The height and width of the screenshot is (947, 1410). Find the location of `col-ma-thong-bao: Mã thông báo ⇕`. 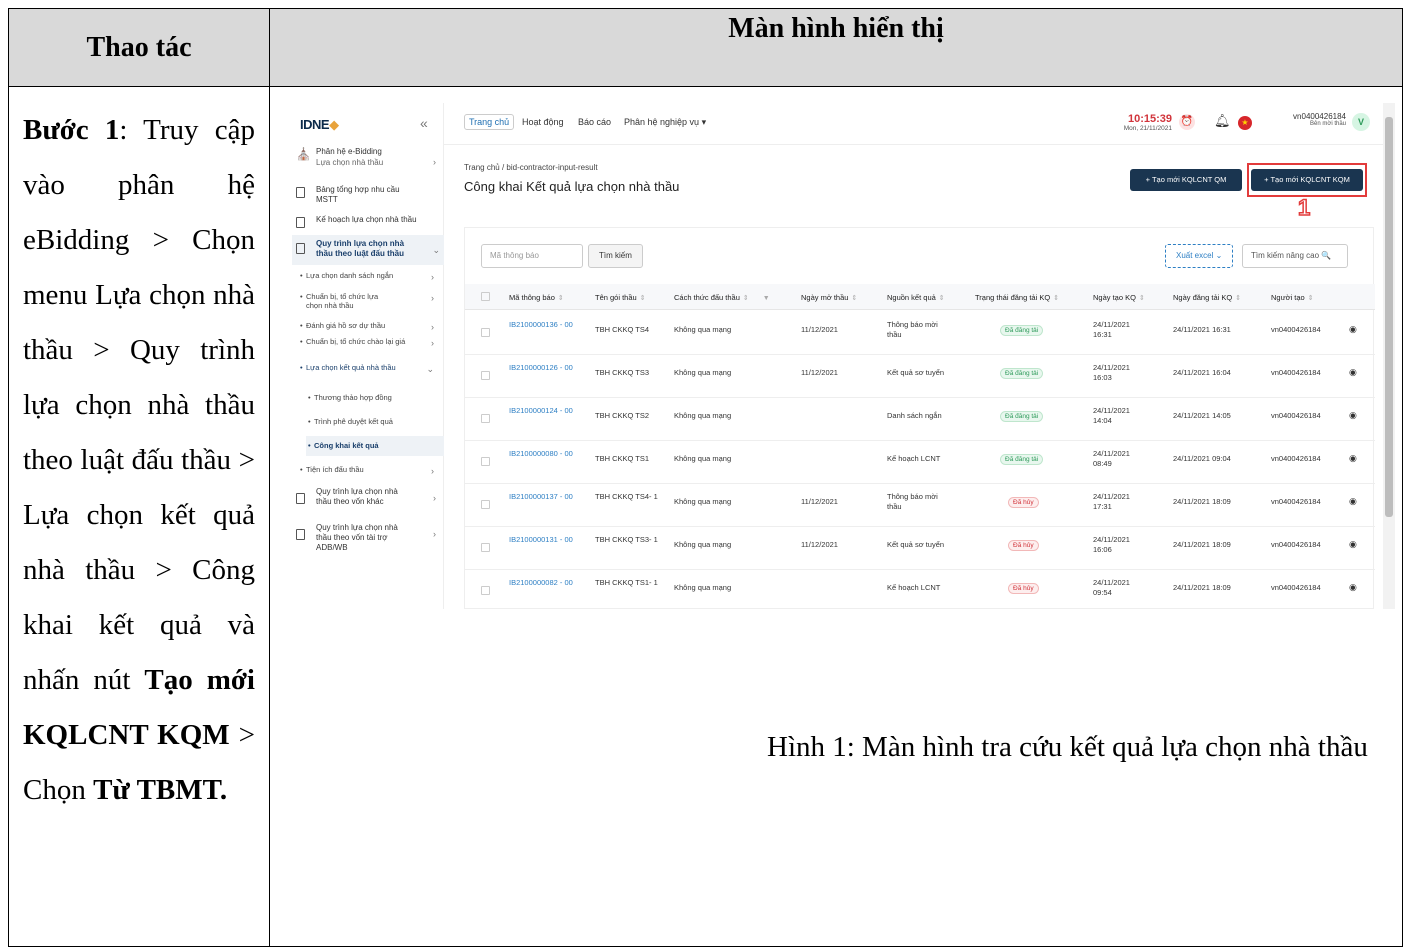

col-ma-thong-bao: Mã thông báo ⇕ is located at coordinates (536, 297).